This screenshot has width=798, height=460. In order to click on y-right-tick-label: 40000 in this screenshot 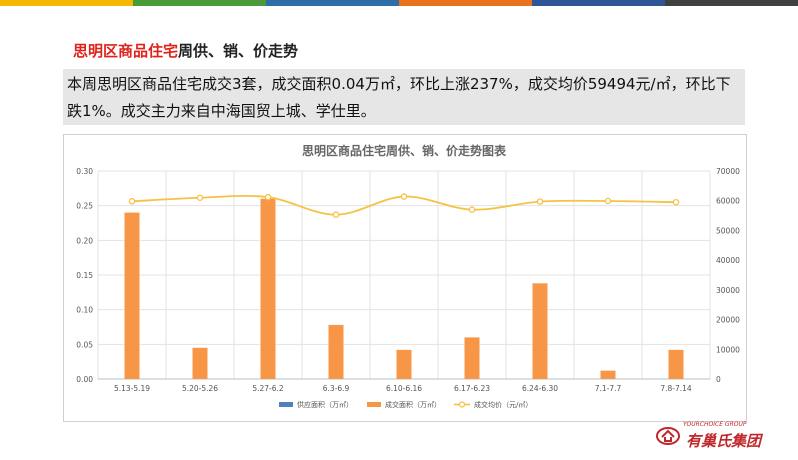, I will do `click(728, 260)`.